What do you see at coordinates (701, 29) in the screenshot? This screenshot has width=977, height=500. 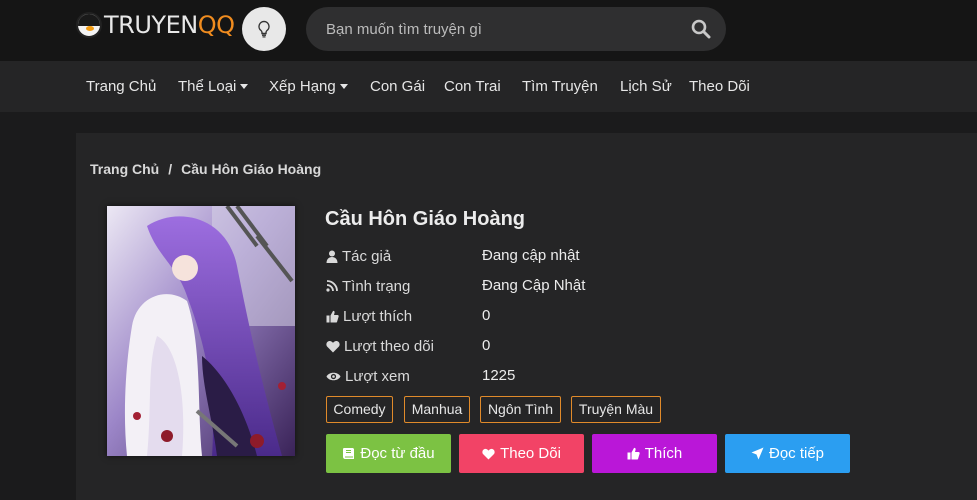 I see `search-icon` at bounding box center [701, 29].